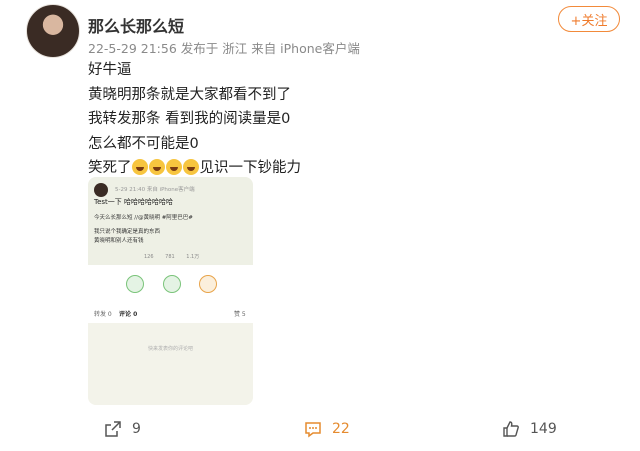  Describe the element at coordinates (313, 430) in the screenshot. I see `comment-icon` at that location.